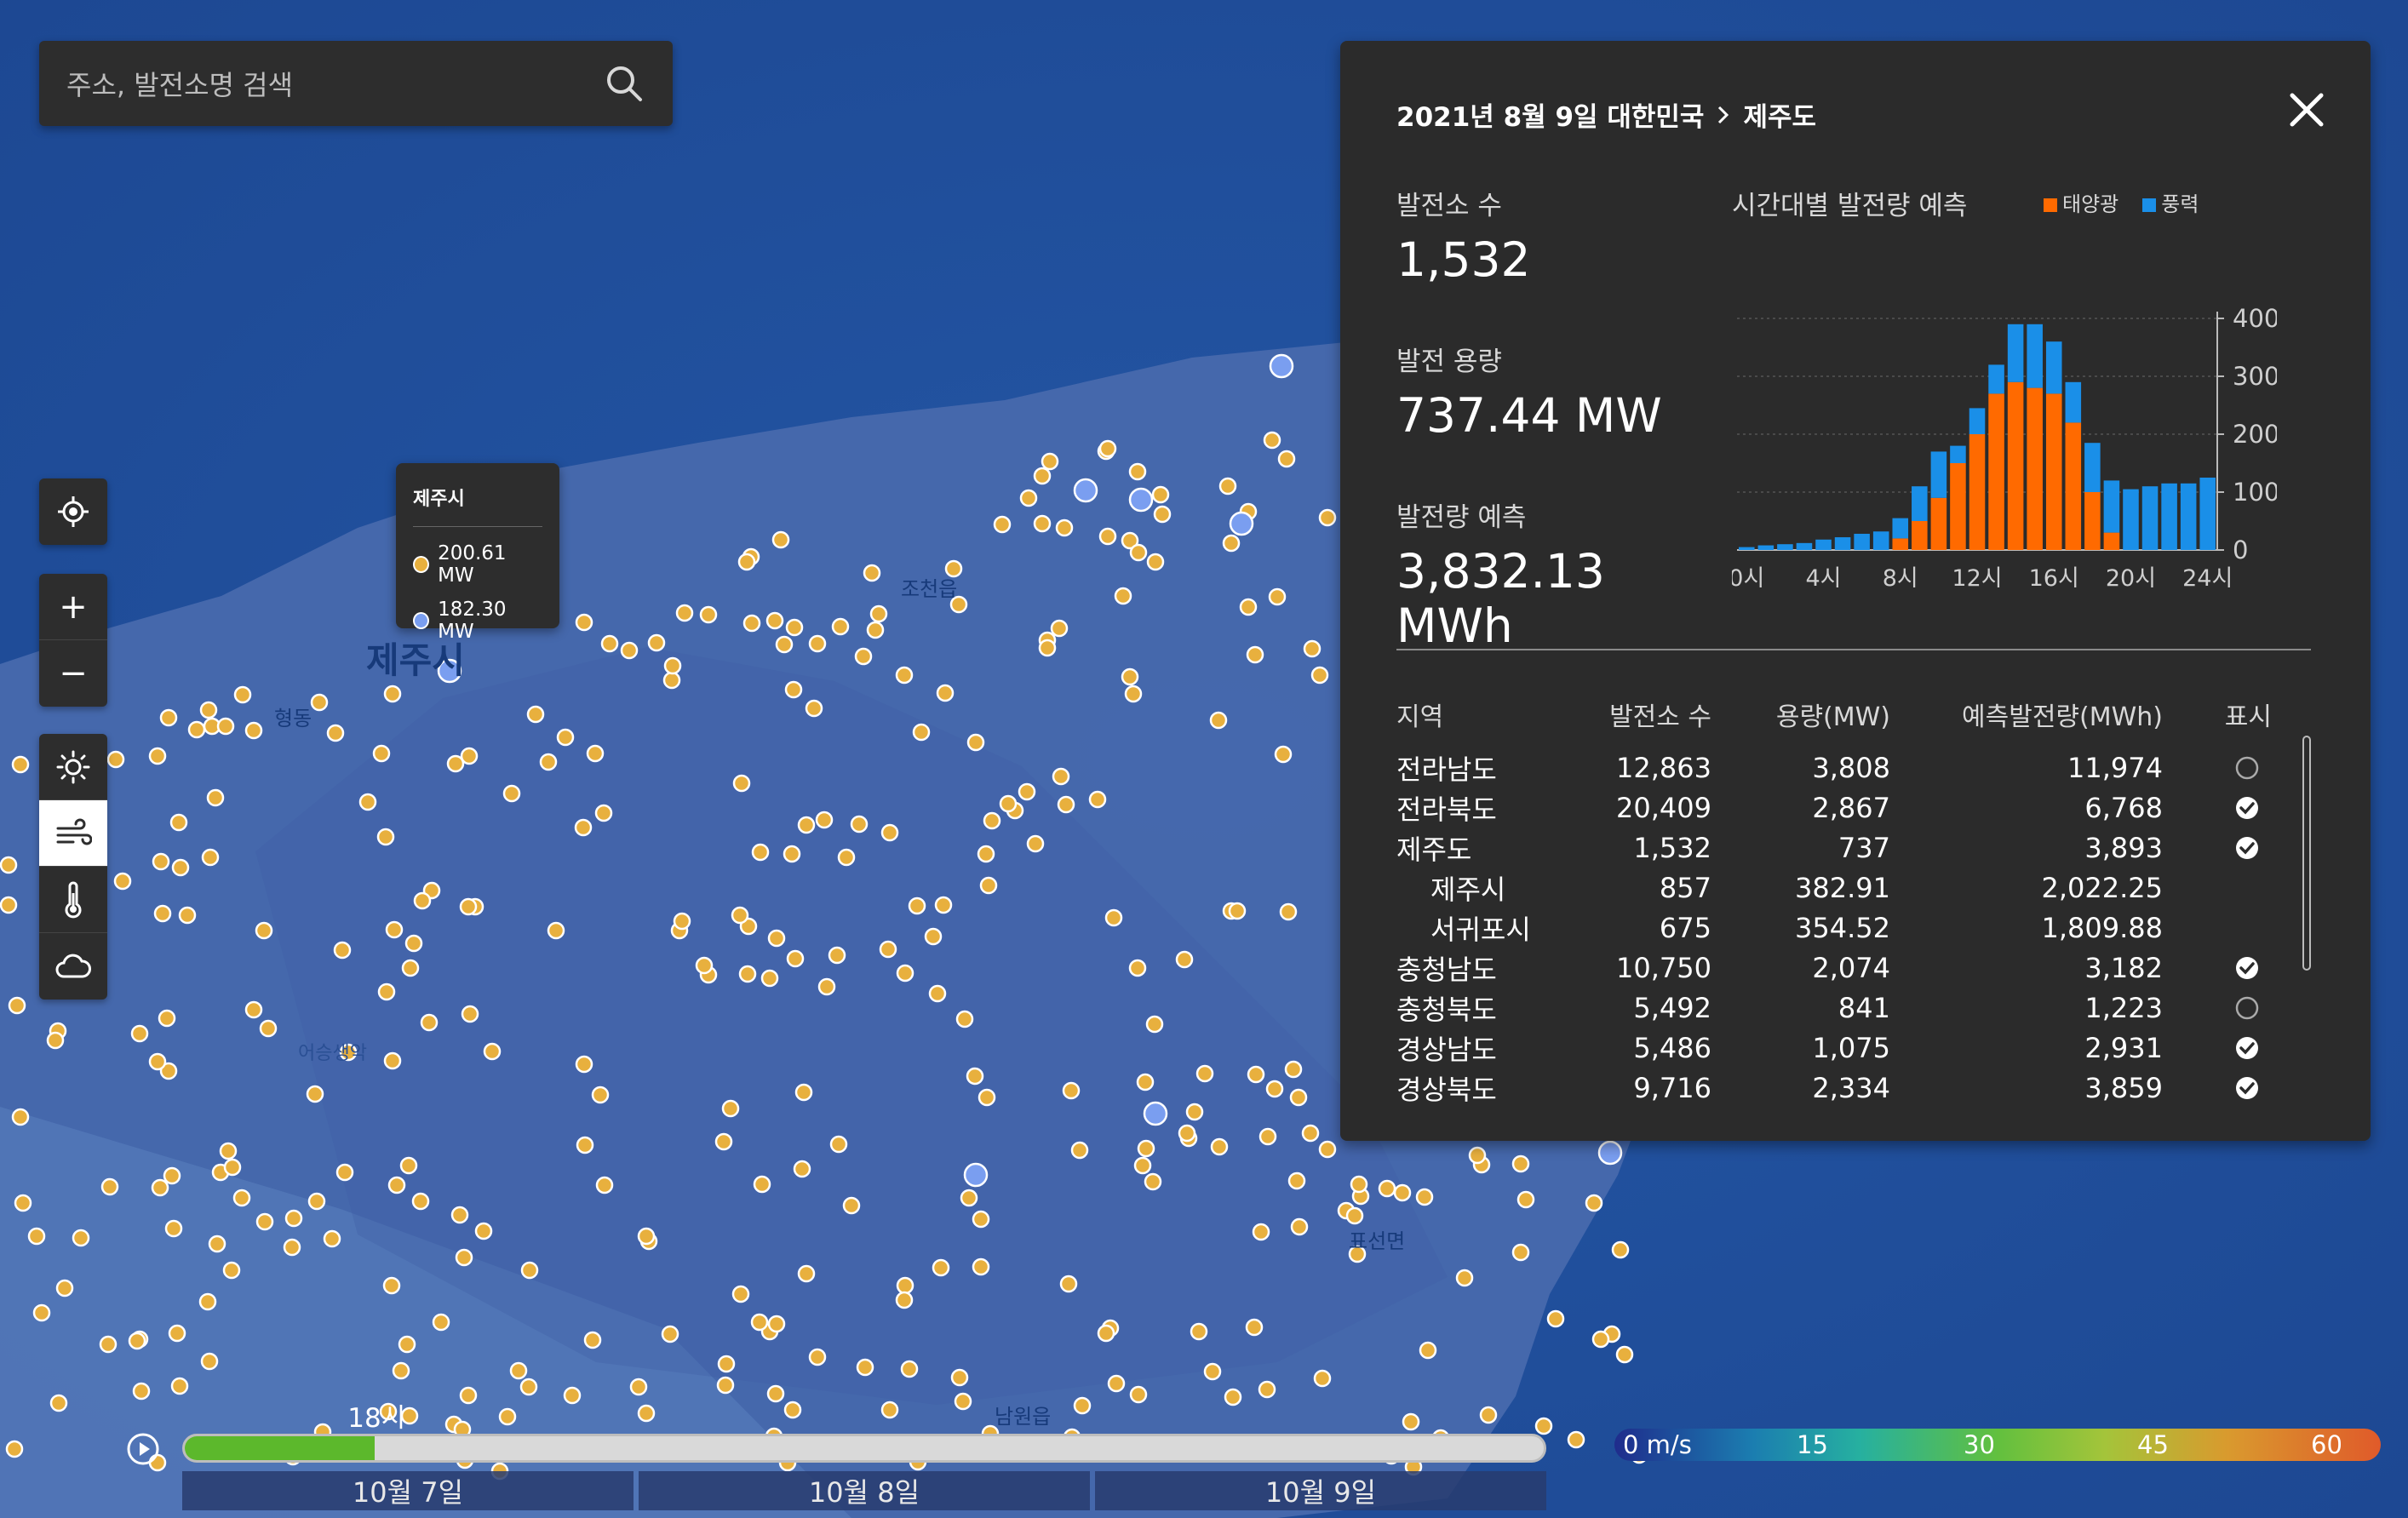 This screenshot has height=1518, width=2408. Describe the element at coordinates (73, 673) in the screenshot. I see `zoom-out-button: −` at that location.